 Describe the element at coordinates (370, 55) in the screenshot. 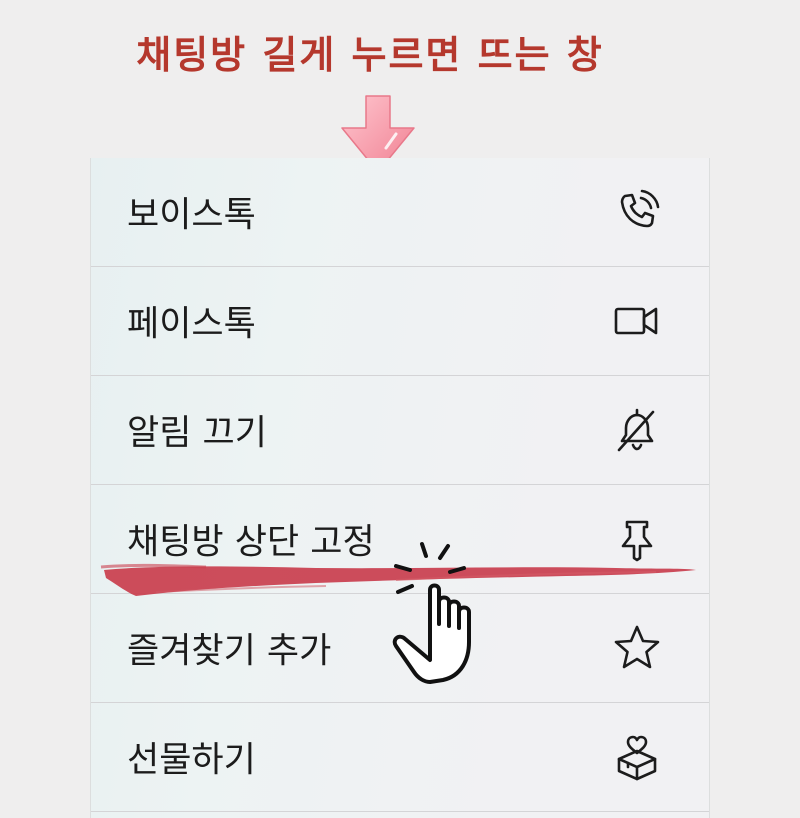

I see `caption-title: 채팅방 길게 누르면 뜨는 창` at that location.